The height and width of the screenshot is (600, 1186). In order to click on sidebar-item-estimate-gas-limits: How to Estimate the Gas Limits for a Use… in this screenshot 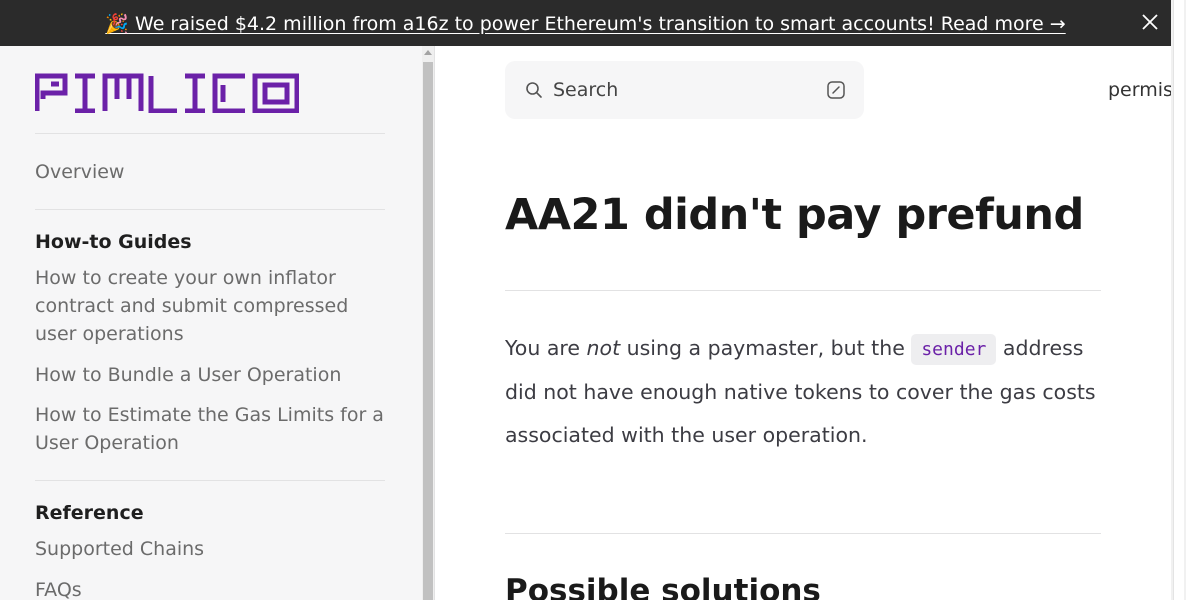, I will do `click(212, 429)`.